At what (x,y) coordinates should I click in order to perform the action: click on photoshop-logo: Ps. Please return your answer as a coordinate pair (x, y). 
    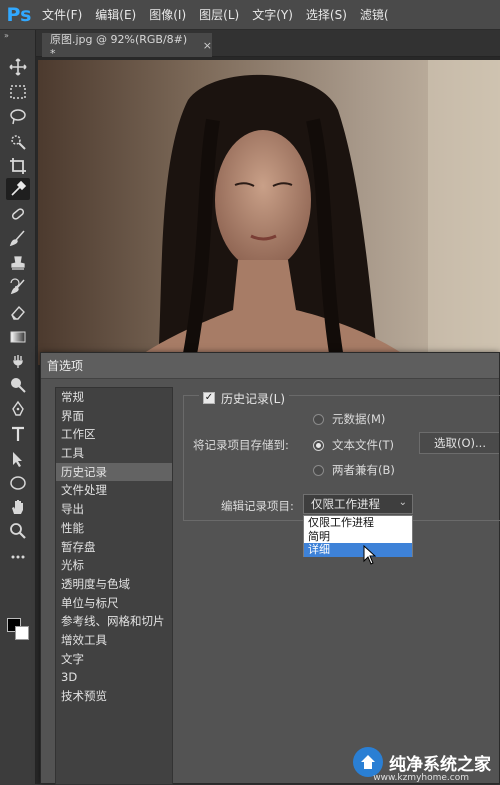
    Looking at the image, I should click on (19, 14).